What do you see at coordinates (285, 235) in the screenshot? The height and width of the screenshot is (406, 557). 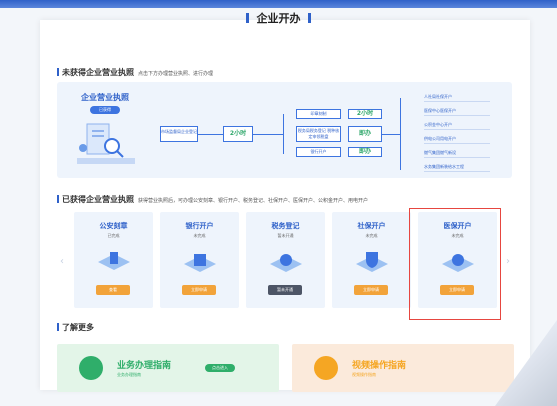 I see `service-status: 暂未开通` at bounding box center [285, 235].